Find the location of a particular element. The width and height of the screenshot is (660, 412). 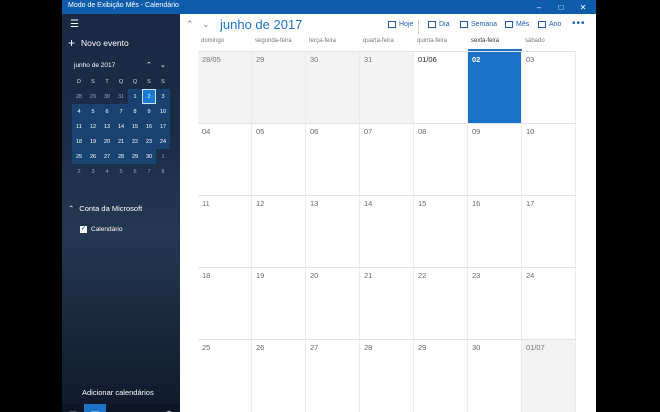

mini-day: 25 is located at coordinates (79, 156).